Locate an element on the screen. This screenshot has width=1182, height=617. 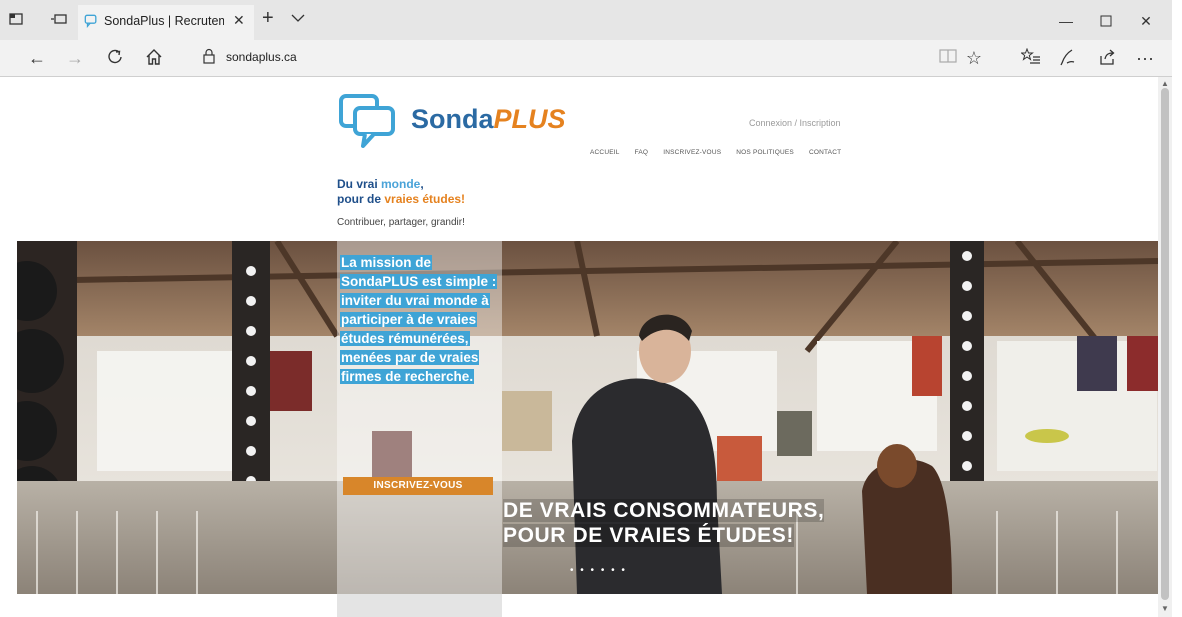
hero-headline-line1: DE VRAIS CONSOMMATEURS, is located at coordinates (664, 510).